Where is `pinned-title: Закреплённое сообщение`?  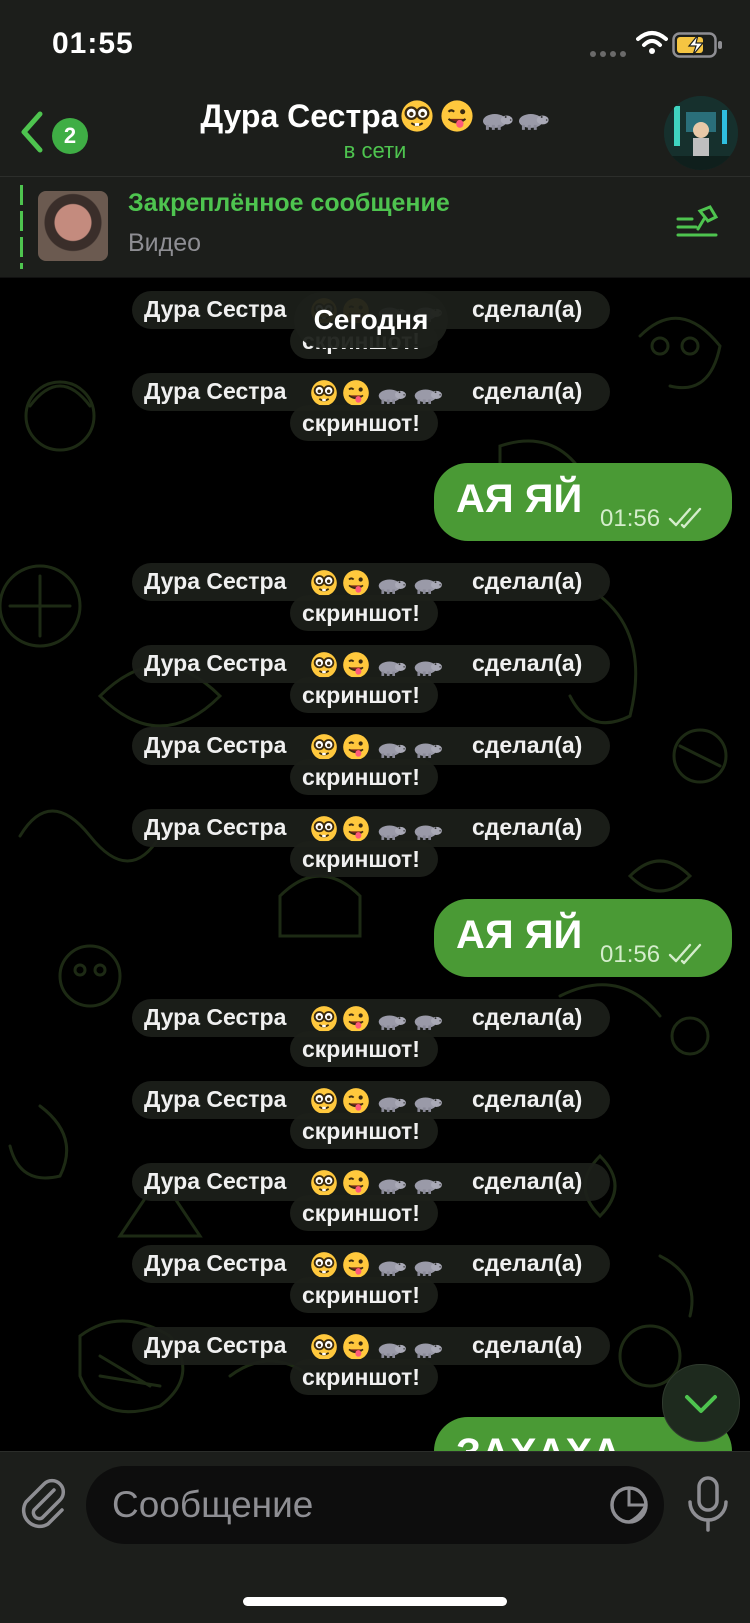
pinned-title: Закреплённое сообщение is located at coordinates (289, 203).